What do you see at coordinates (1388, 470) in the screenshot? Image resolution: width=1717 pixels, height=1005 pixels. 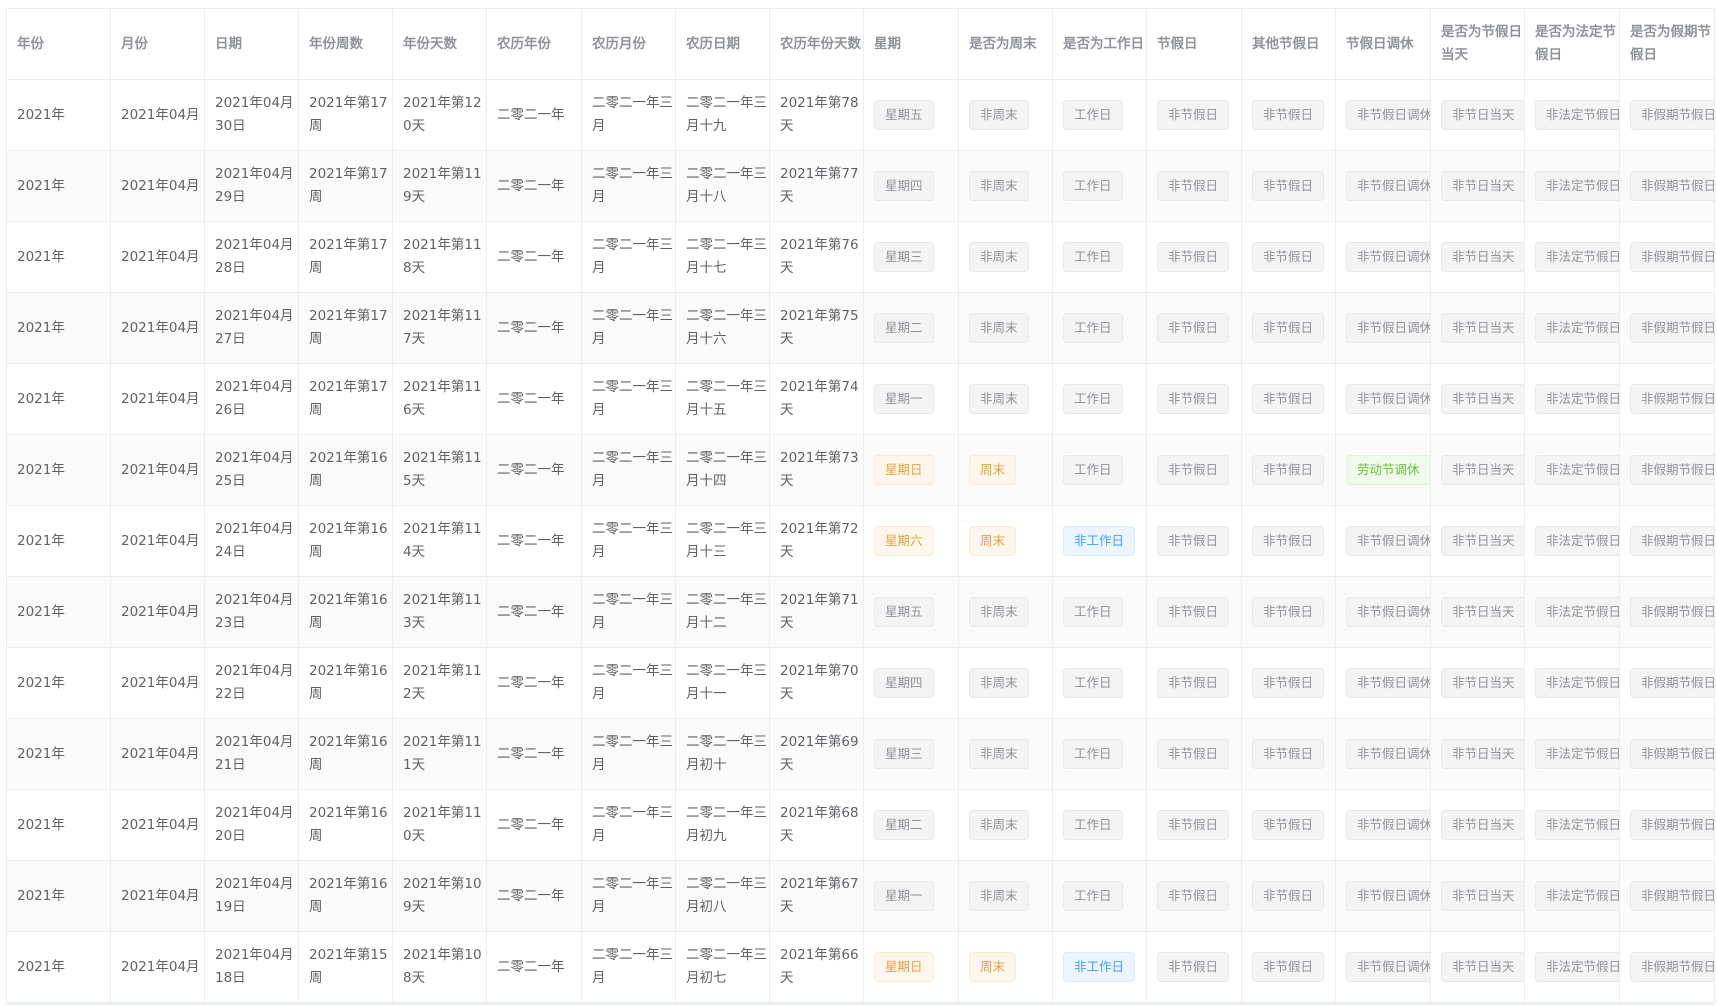 I see `holiday-adjust-tag: 劳动节调休` at bounding box center [1388, 470].